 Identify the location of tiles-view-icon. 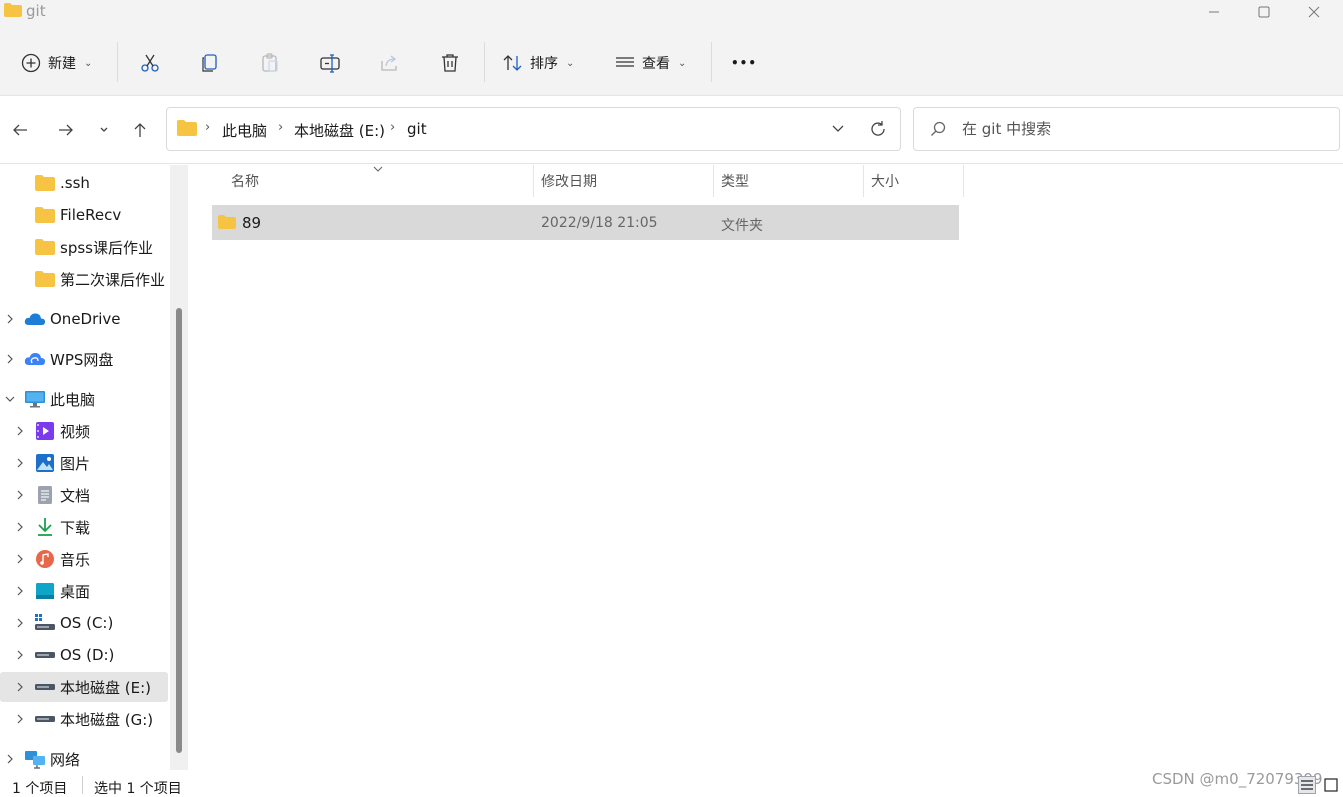
(1331, 785).